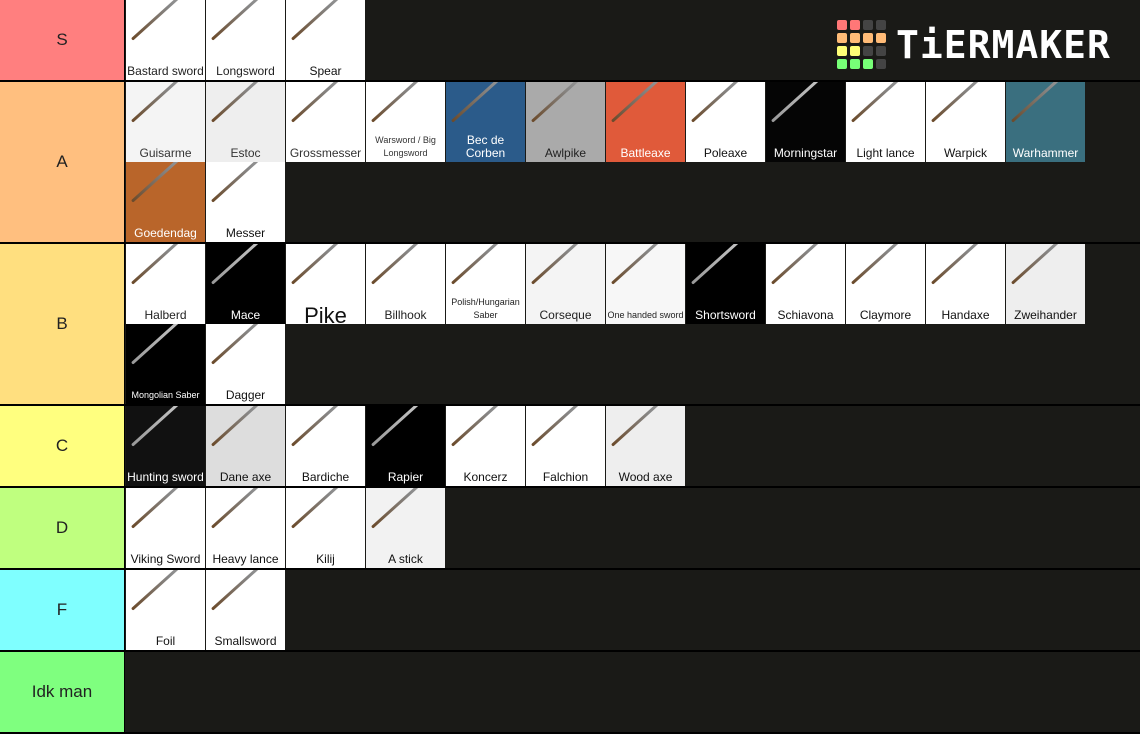 Image resolution: width=1140 pixels, height=734 pixels. Describe the element at coordinates (725, 122) in the screenshot. I see `tier-item: Poleaxe` at that location.